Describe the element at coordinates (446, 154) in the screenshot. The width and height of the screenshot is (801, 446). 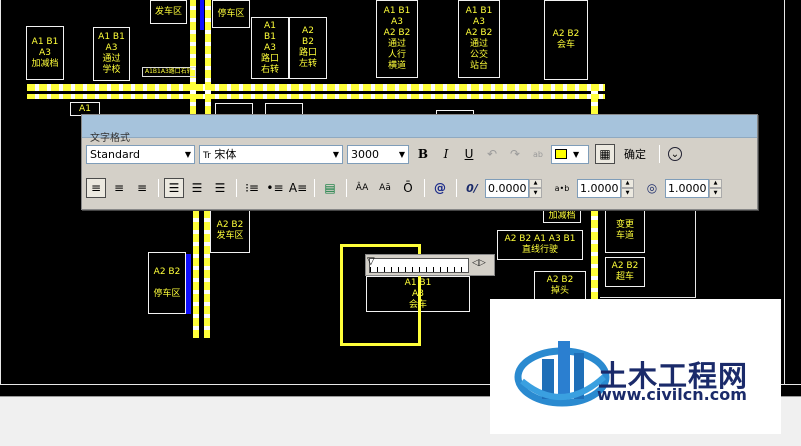
I see `italic-button: I` at that location.